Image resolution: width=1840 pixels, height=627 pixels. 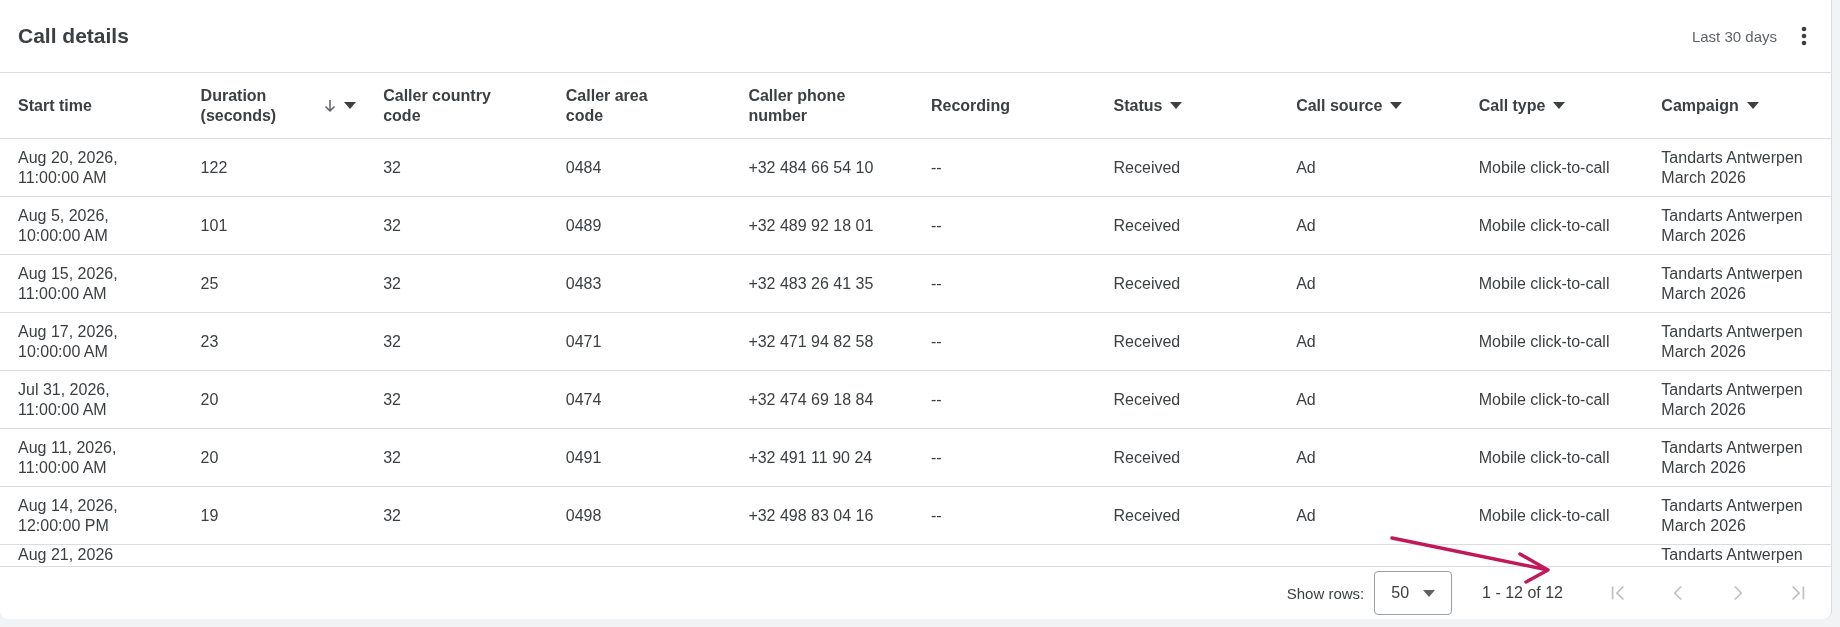 I want to click on rows-per-page-dropdown: 50, so click(x=1413, y=593).